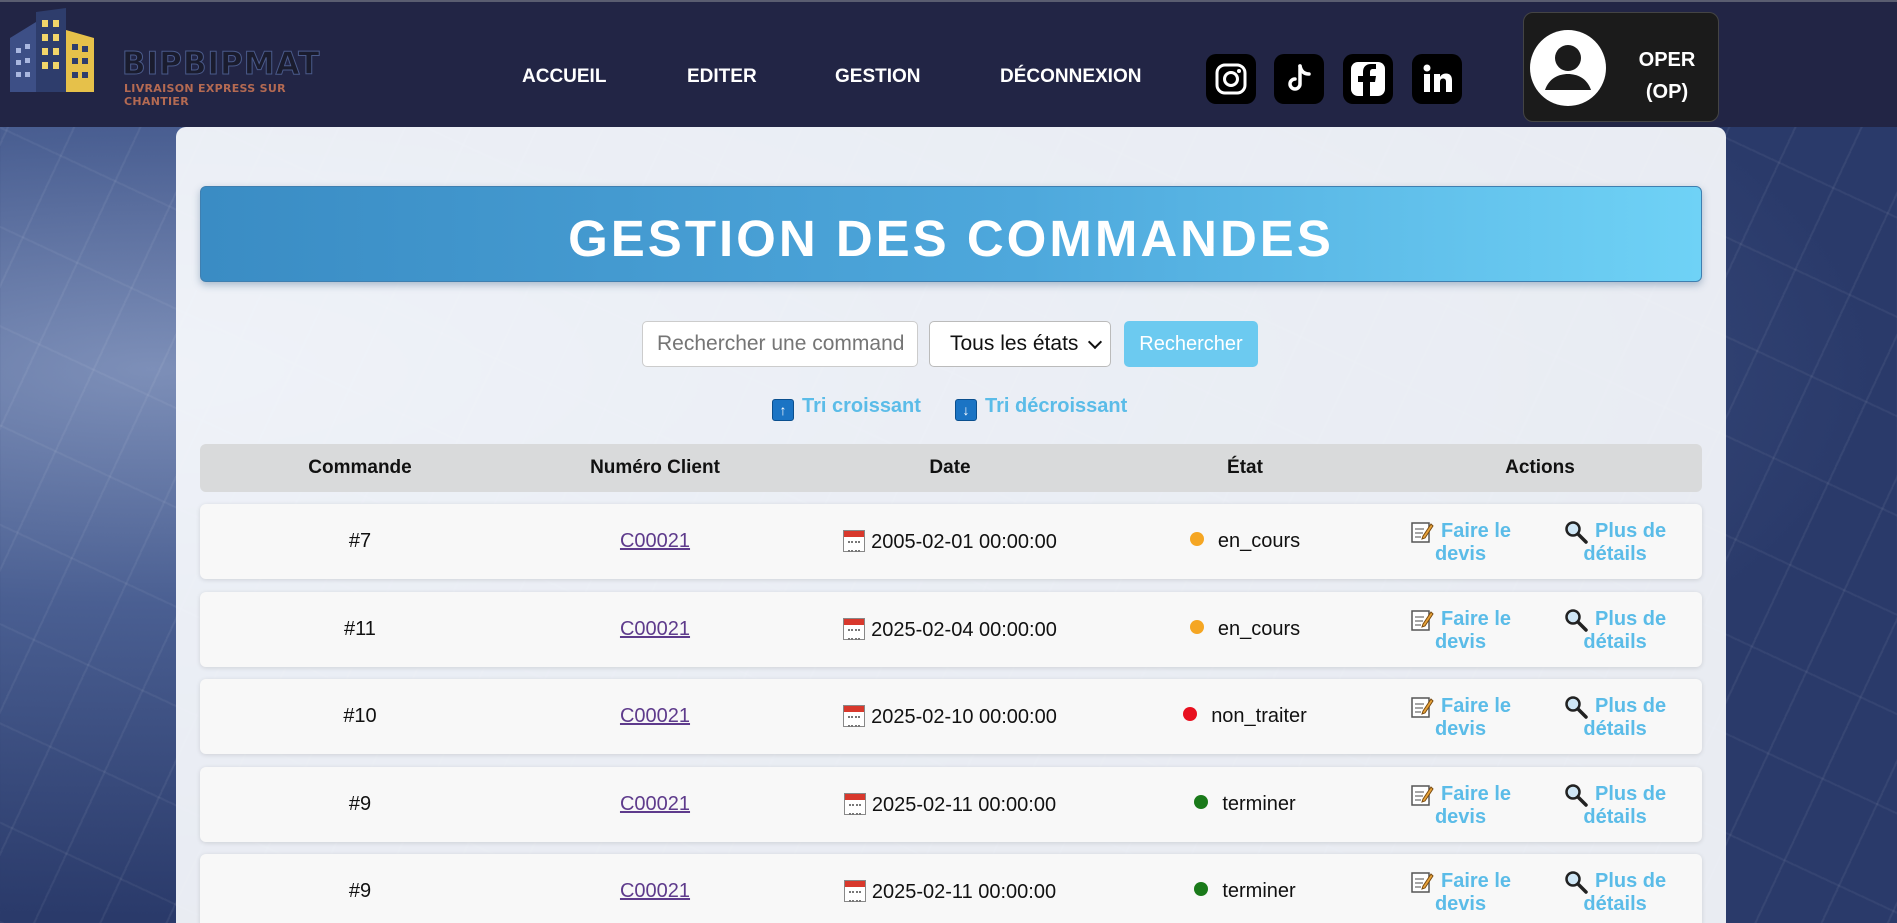 The height and width of the screenshot is (923, 1897). What do you see at coordinates (360, 467) in the screenshot?
I see `column-header-order: Commande` at bounding box center [360, 467].